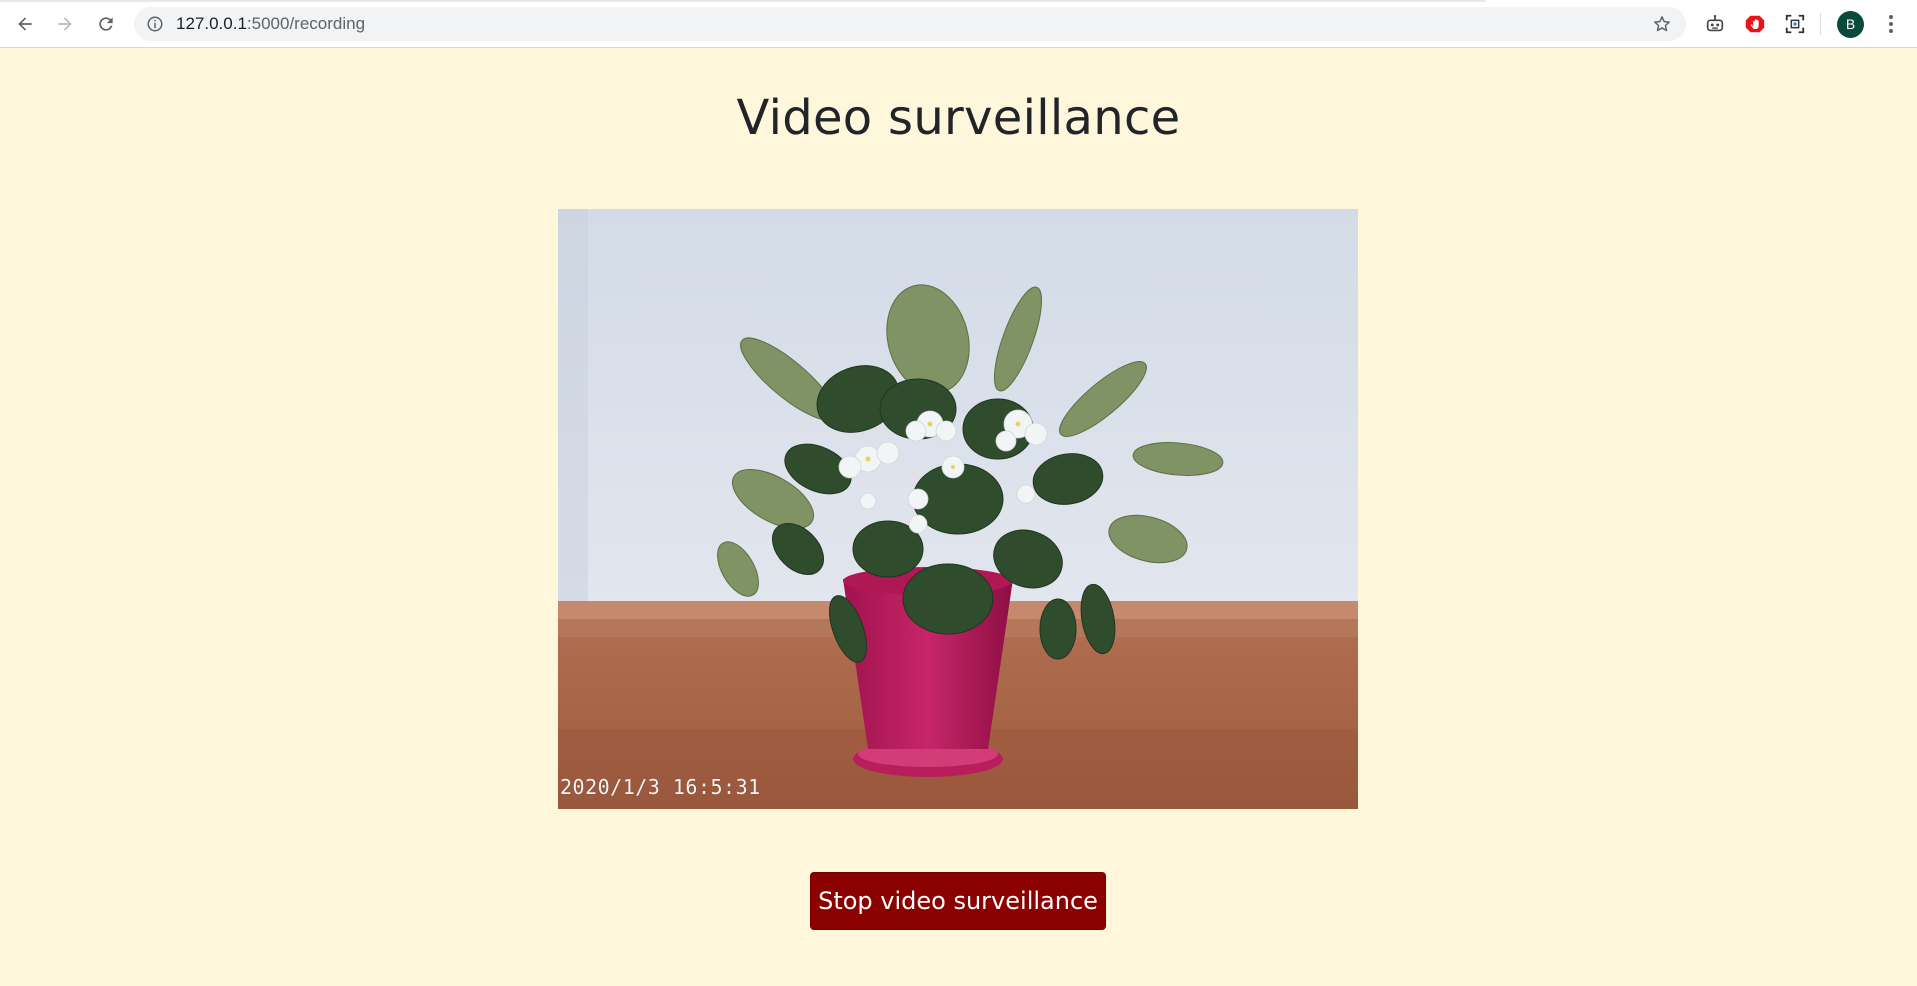  I want to click on back-arrow-icon, so click(25, 24).